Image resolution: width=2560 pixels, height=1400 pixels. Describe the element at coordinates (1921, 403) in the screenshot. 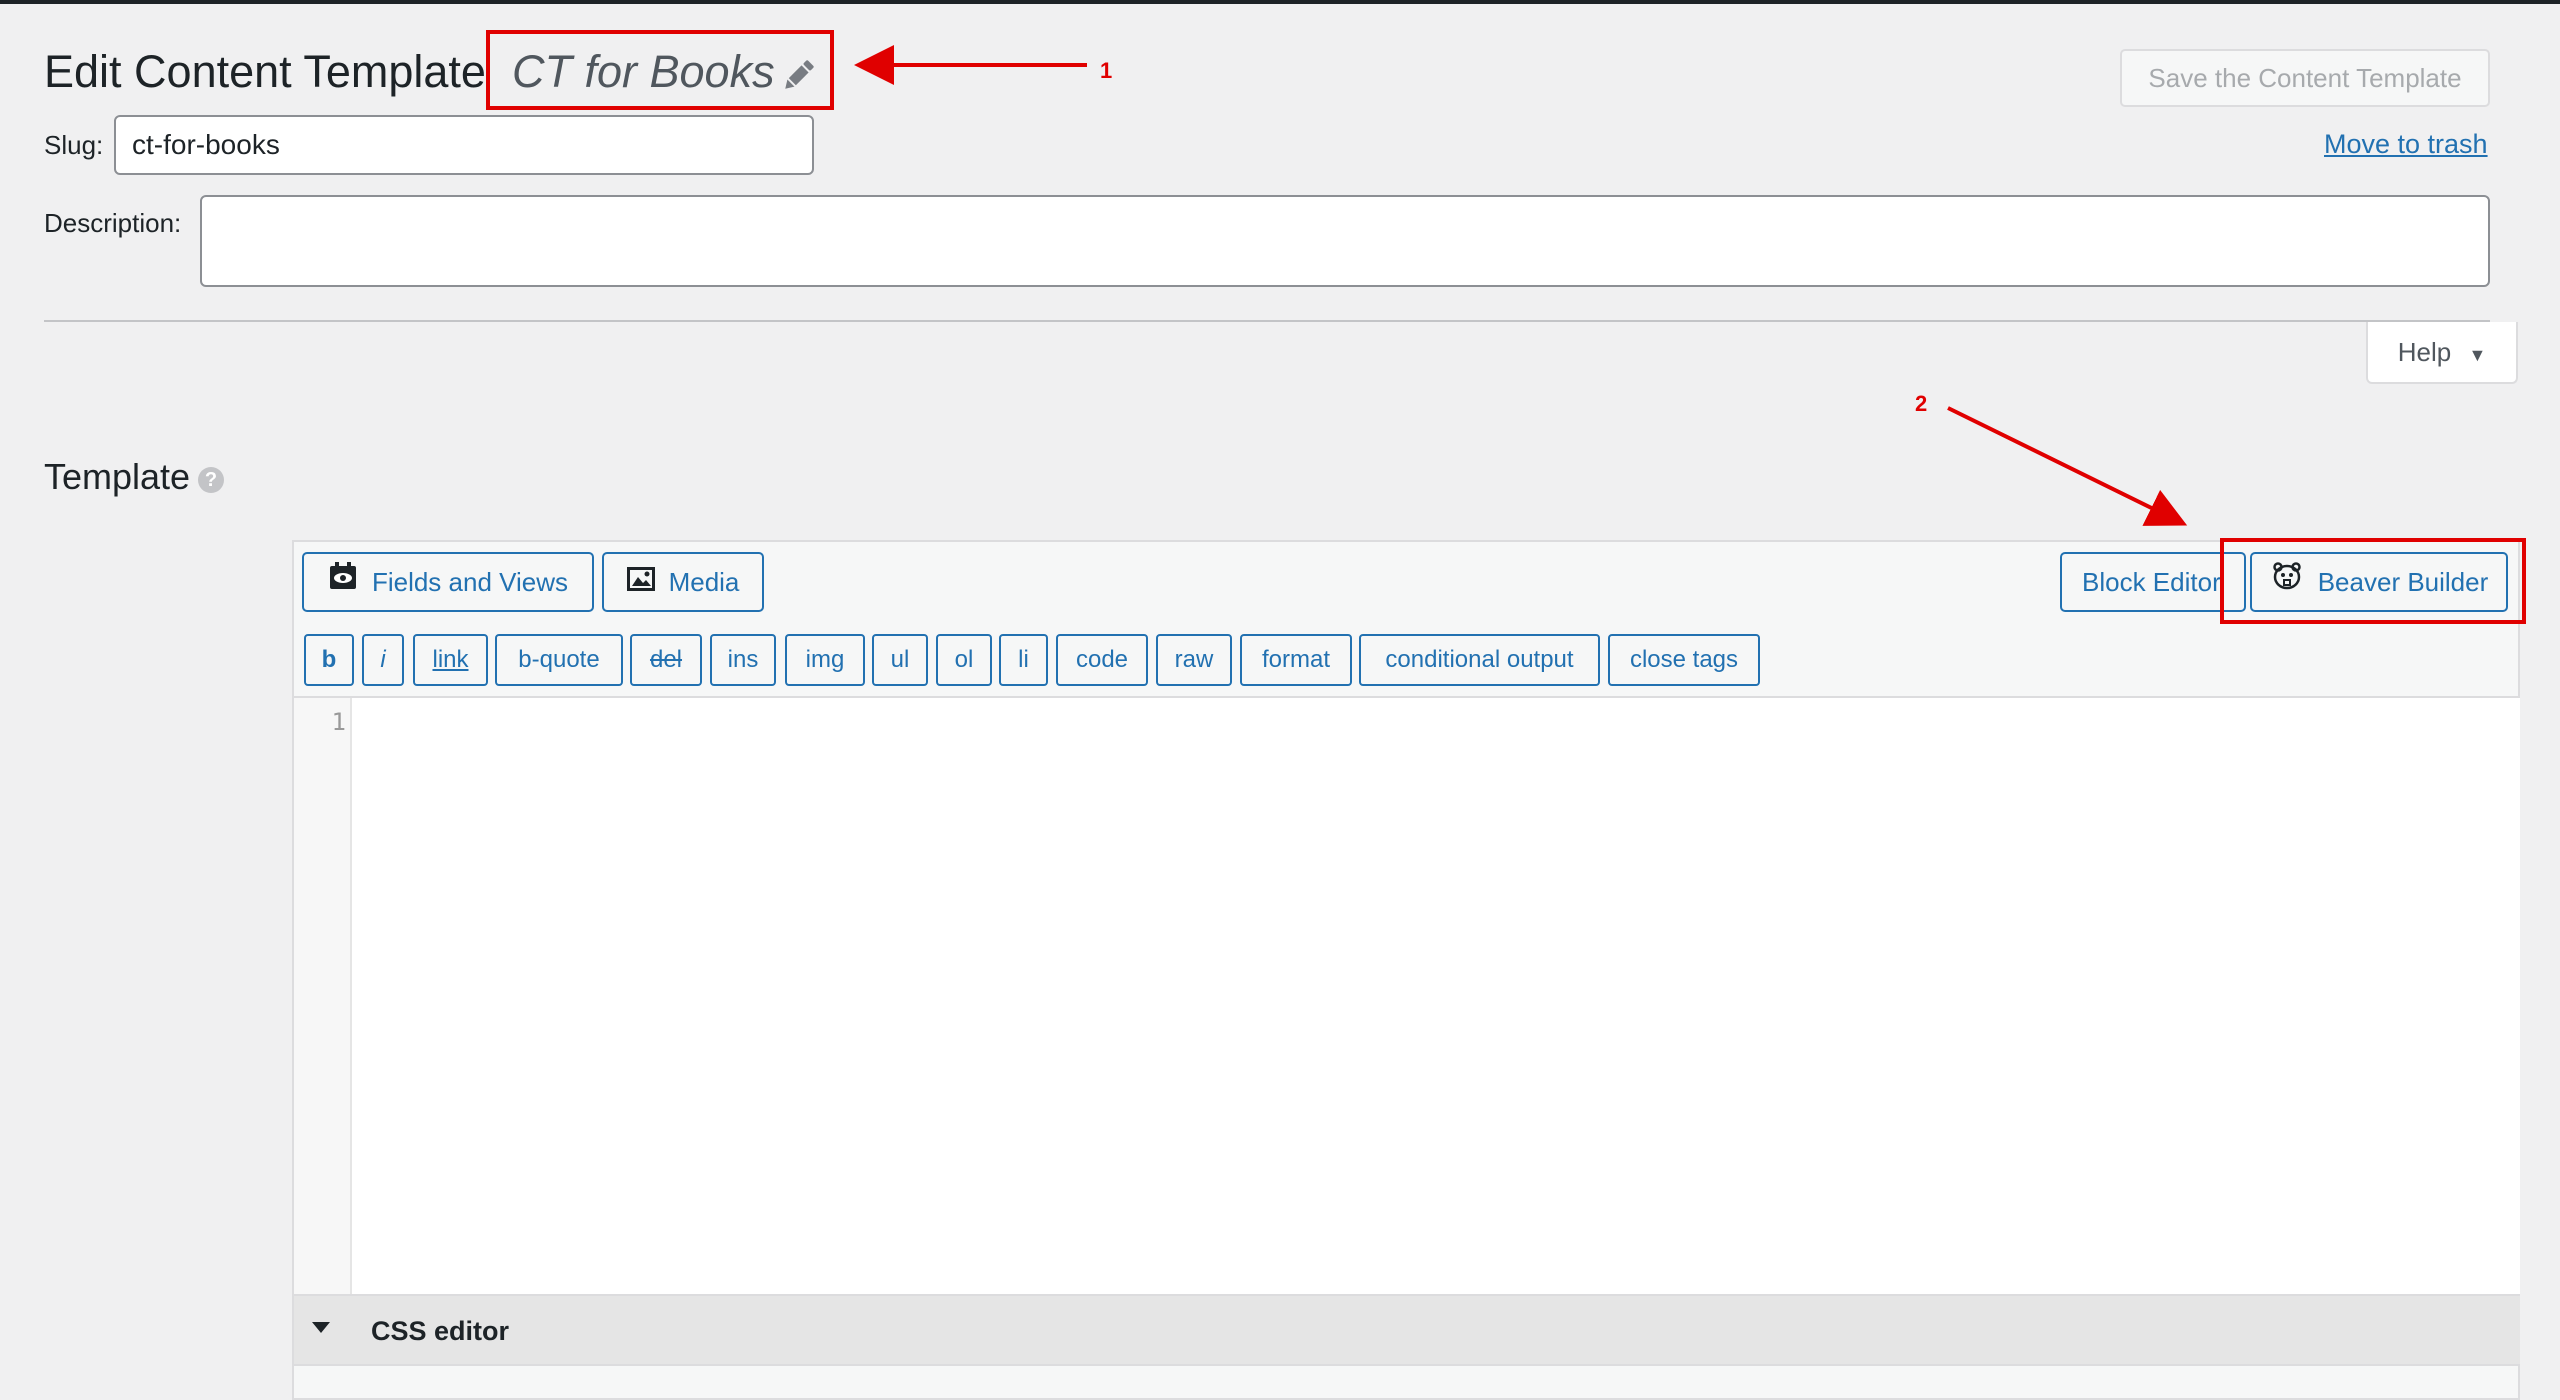

I see `annotation-number-2: 2` at that location.